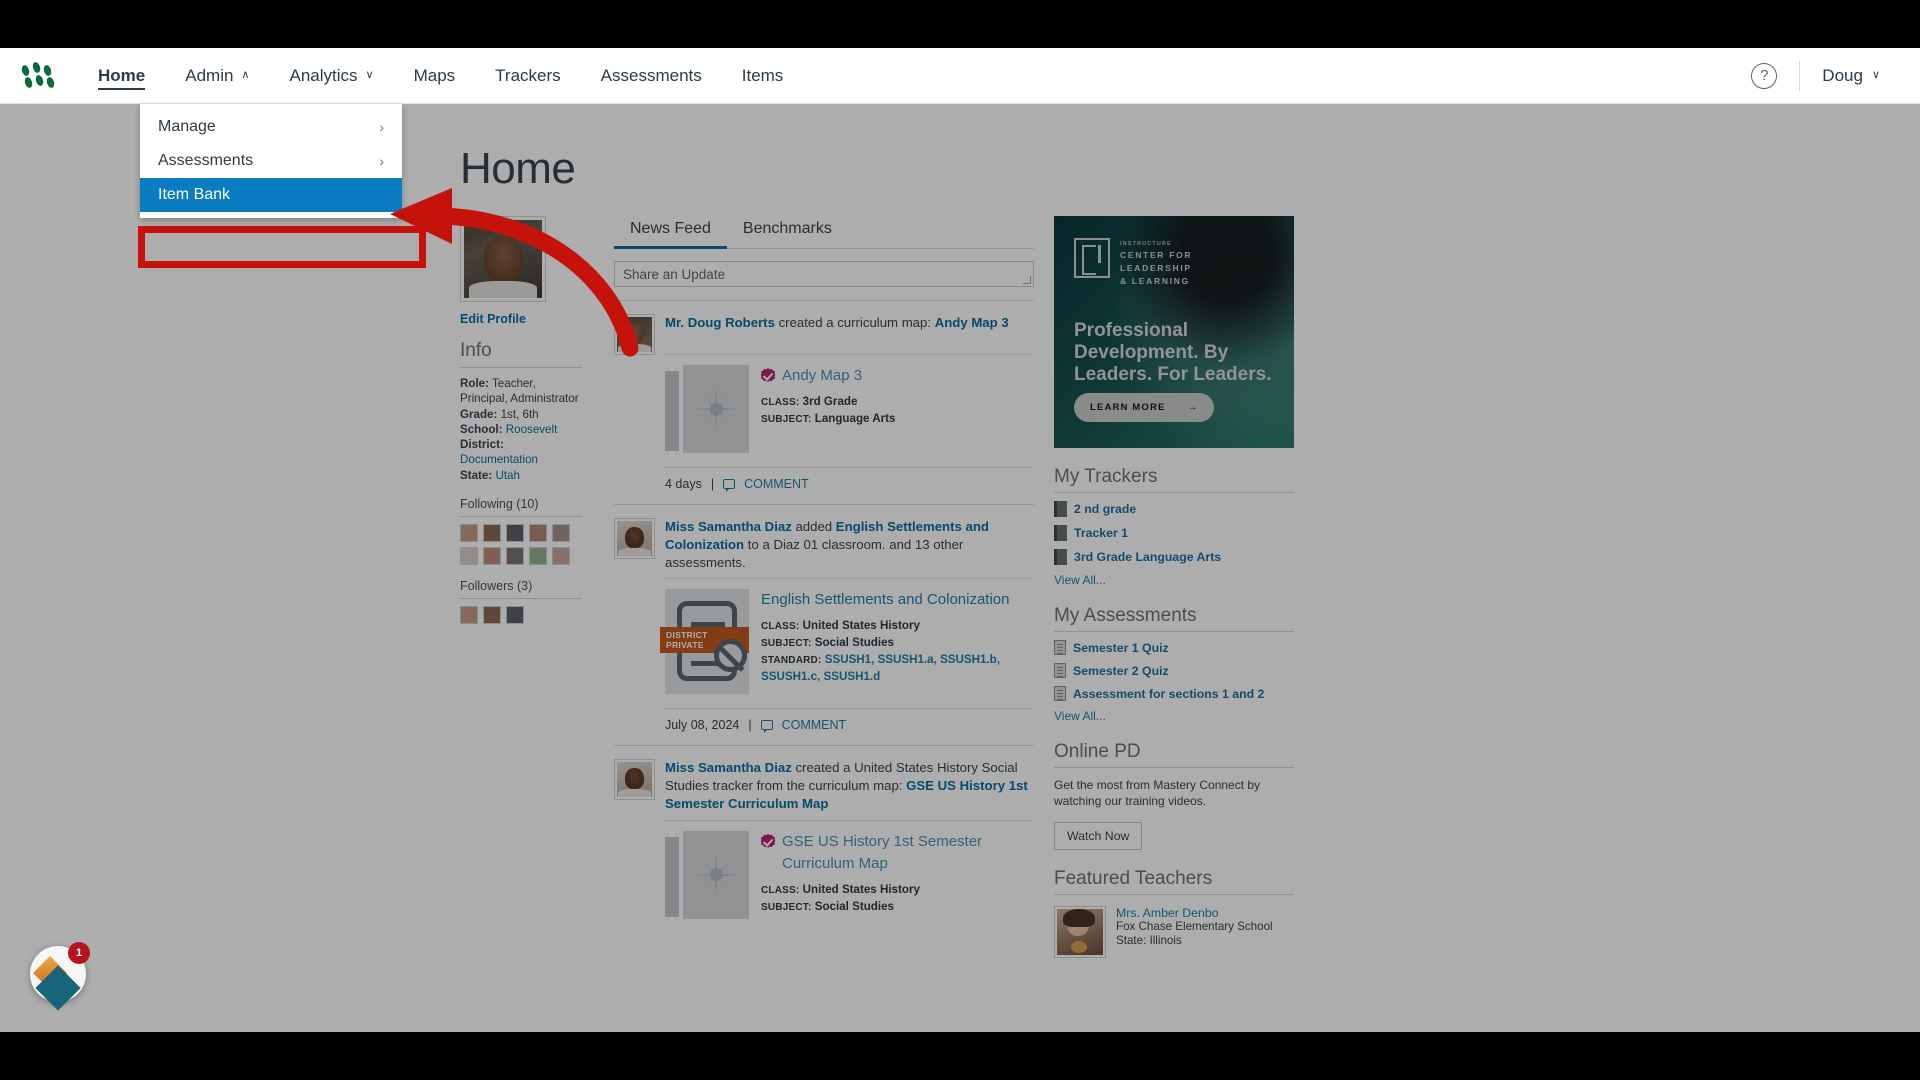 Image resolution: width=1920 pixels, height=1080 pixels. Describe the element at coordinates (1147, 557) in the screenshot. I see `tracker-link: 3rd Grade Language Arts` at that location.